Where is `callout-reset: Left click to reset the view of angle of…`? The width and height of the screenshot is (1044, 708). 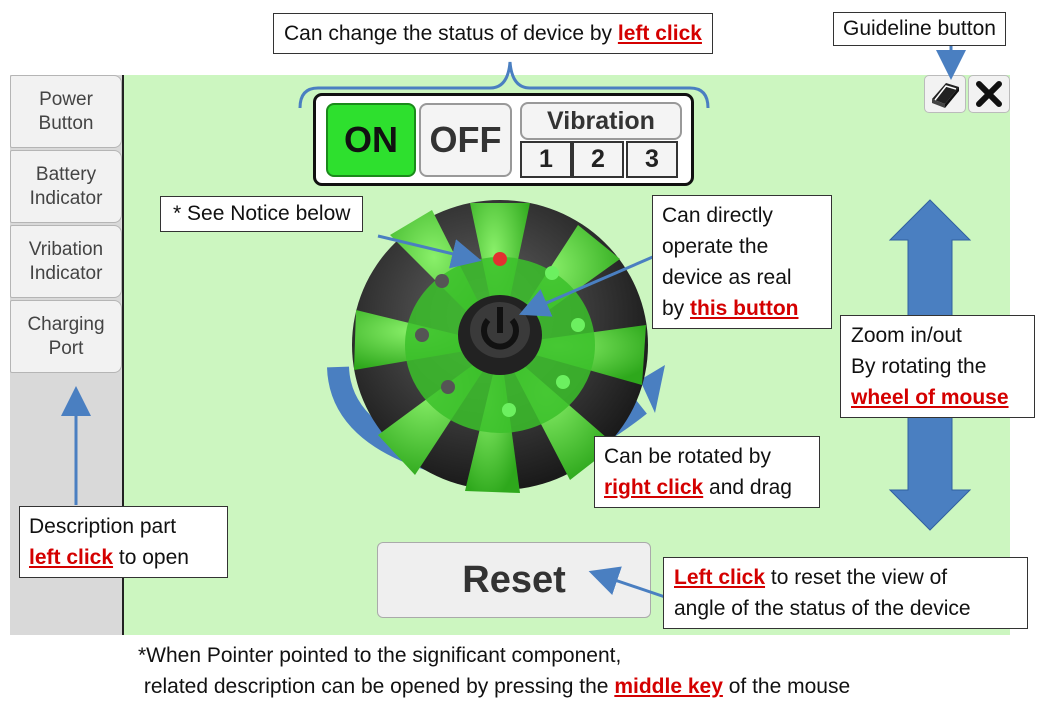 callout-reset: Left click to reset the view of angle of… is located at coordinates (845, 593).